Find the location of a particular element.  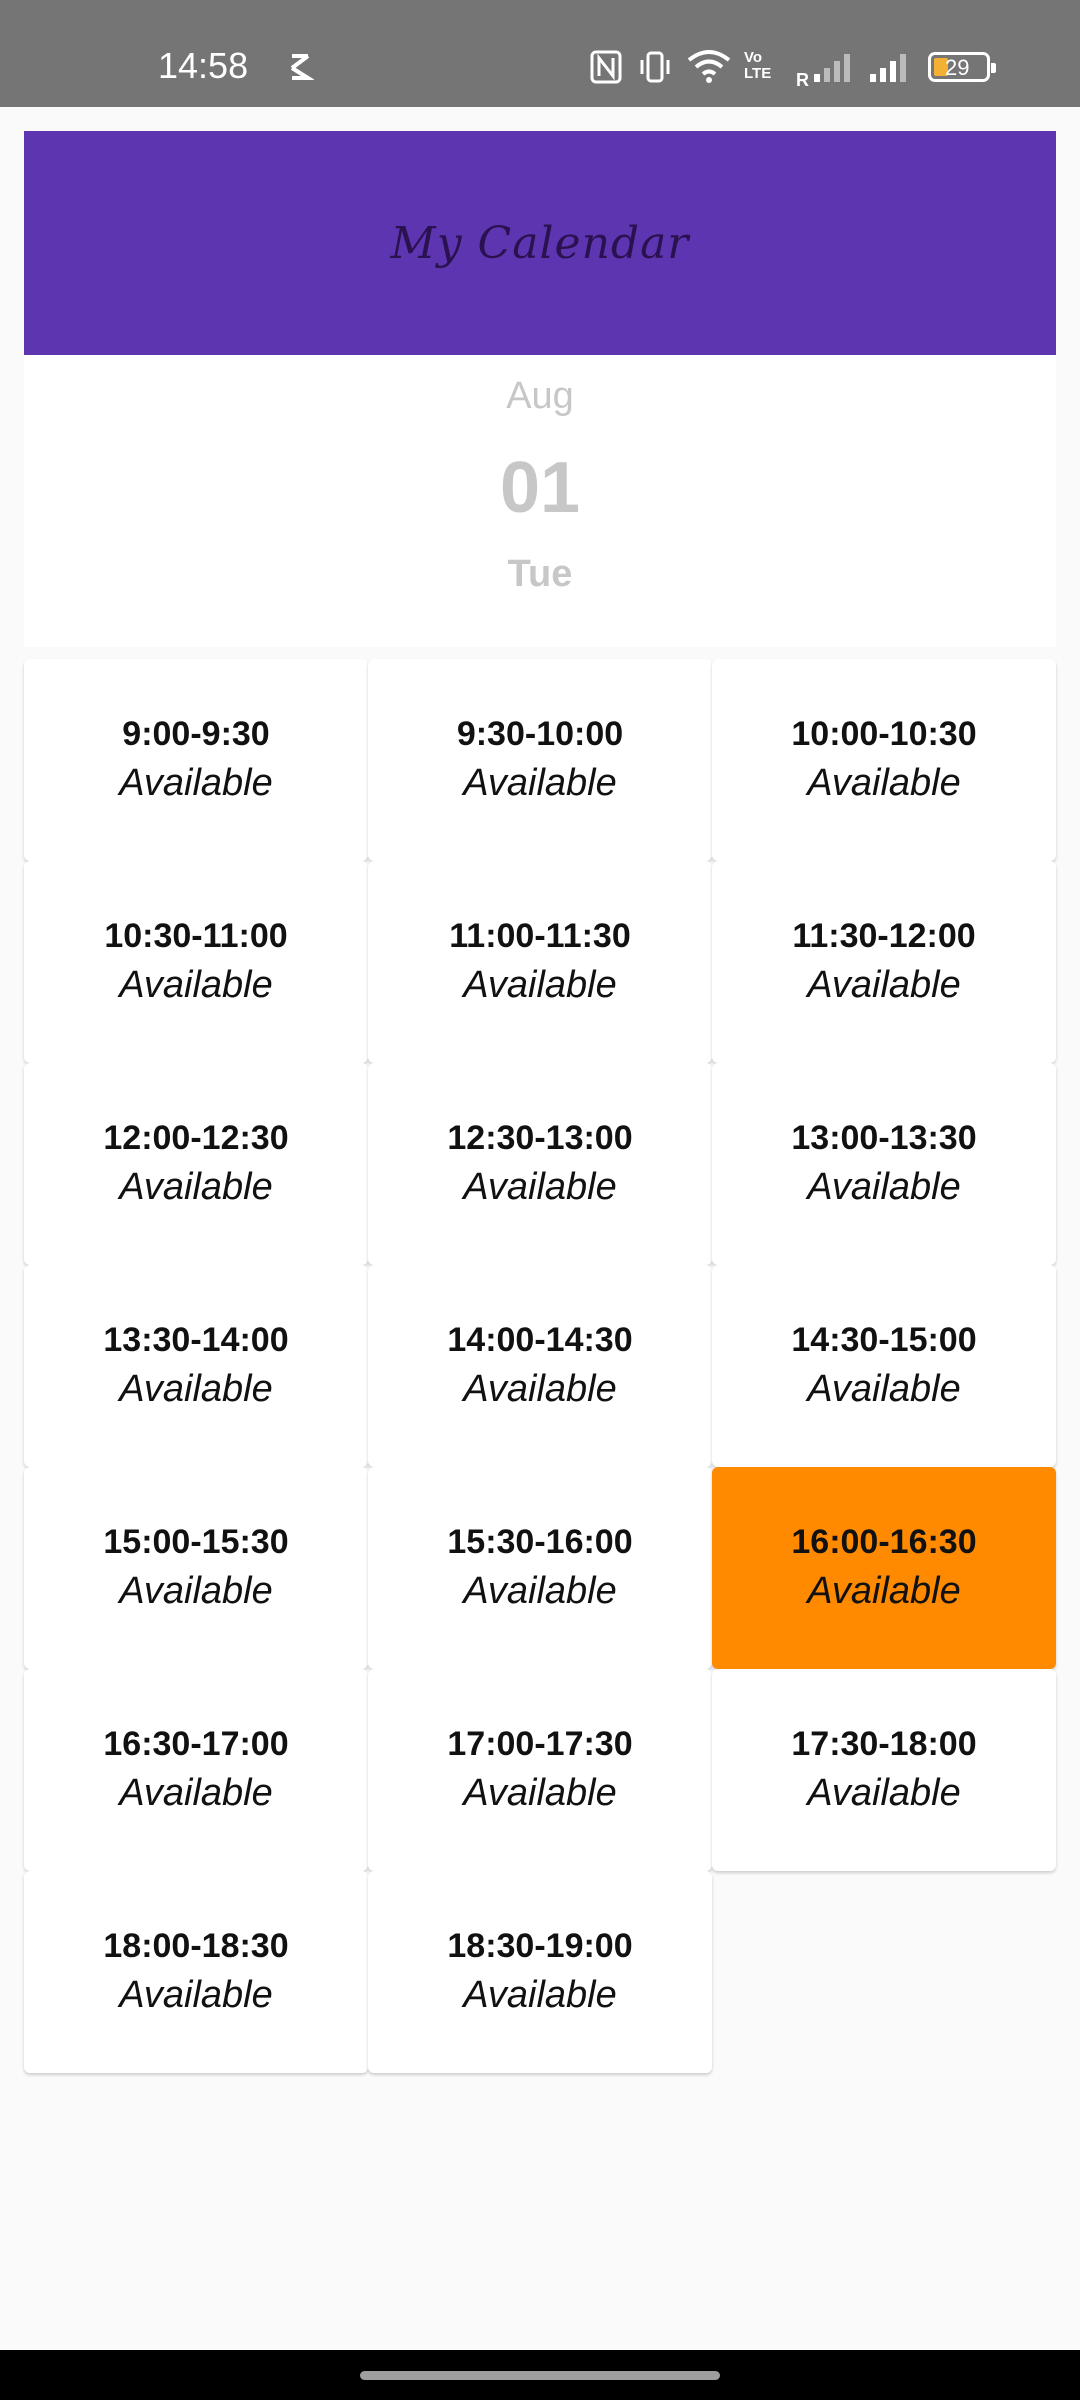

slot-range: 16:30-17:00 is located at coordinates (196, 1744).